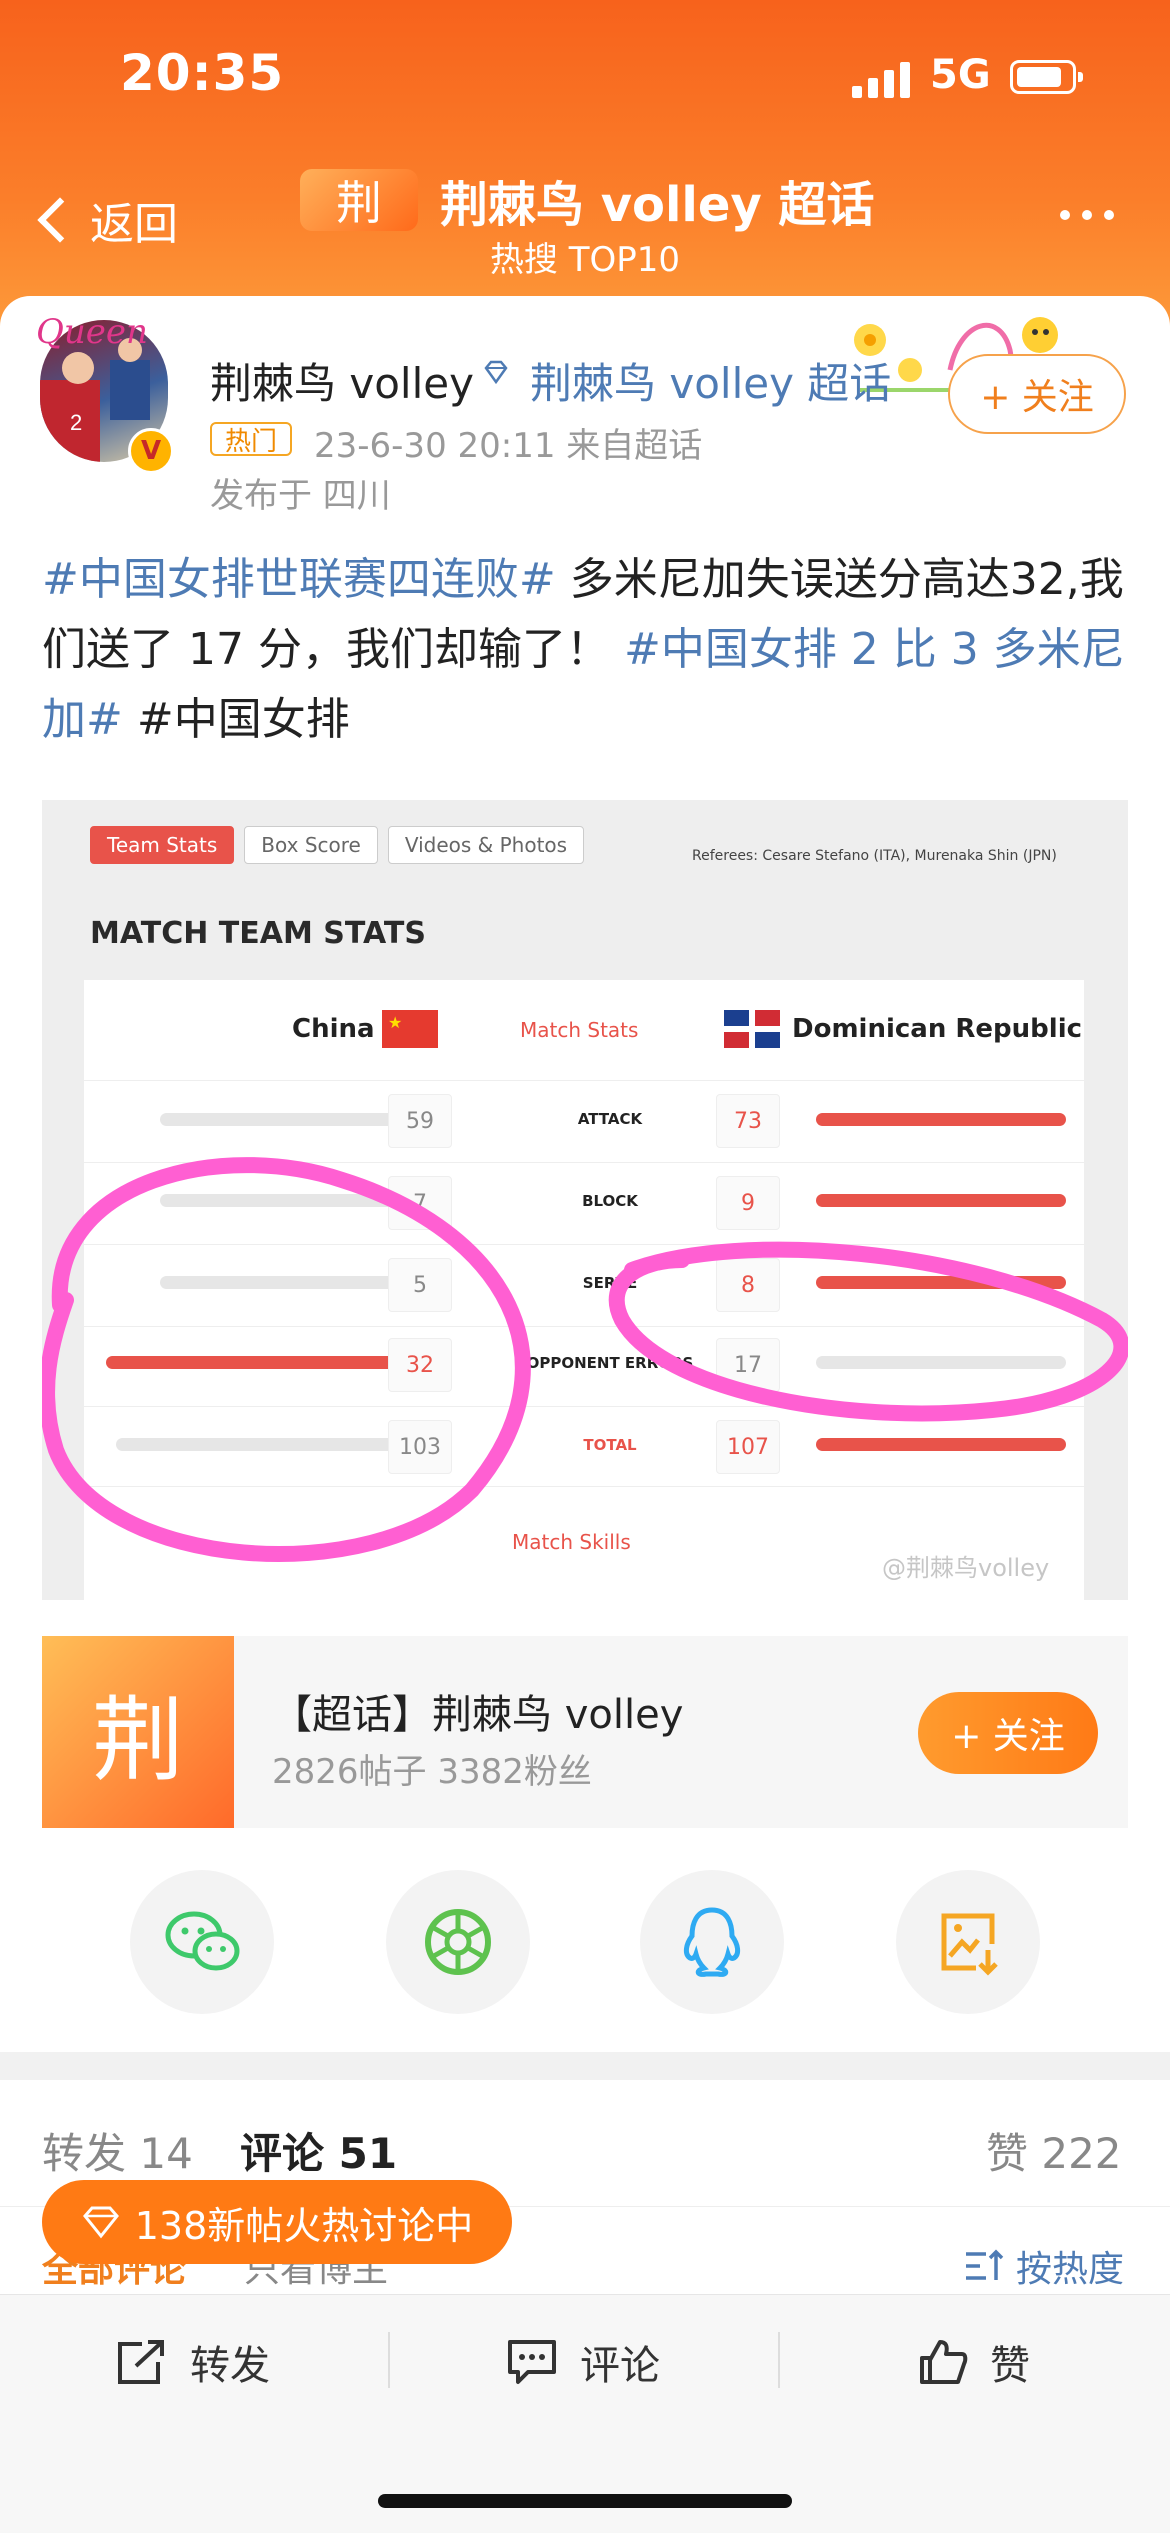 The image size is (1170, 2533). What do you see at coordinates (141, 2362) in the screenshot?
I see `share-arrow-icon` at bounding box center [141, 2362].